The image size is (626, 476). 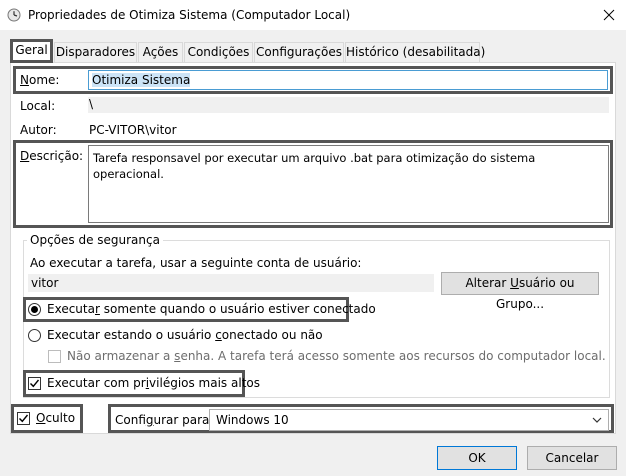 I want to click on checkbox-highest-privileges: Executar com privilégios mais altos, so click(x=144, y=383).